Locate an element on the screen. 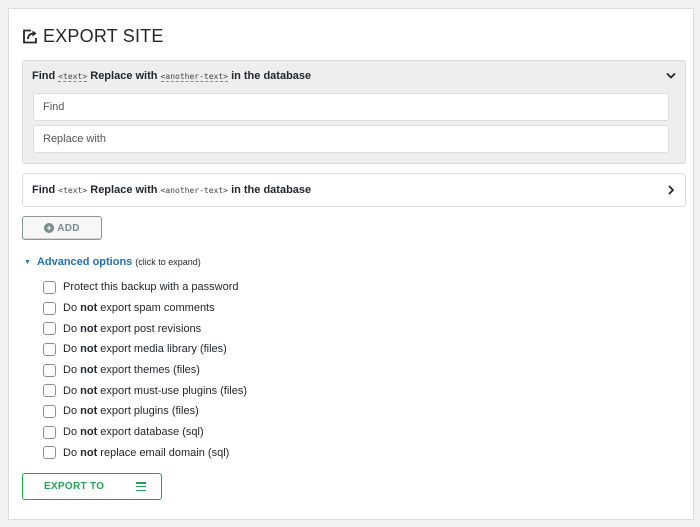  option-plugins: Do not export plugins (files) is located at coordinates (145, 411).